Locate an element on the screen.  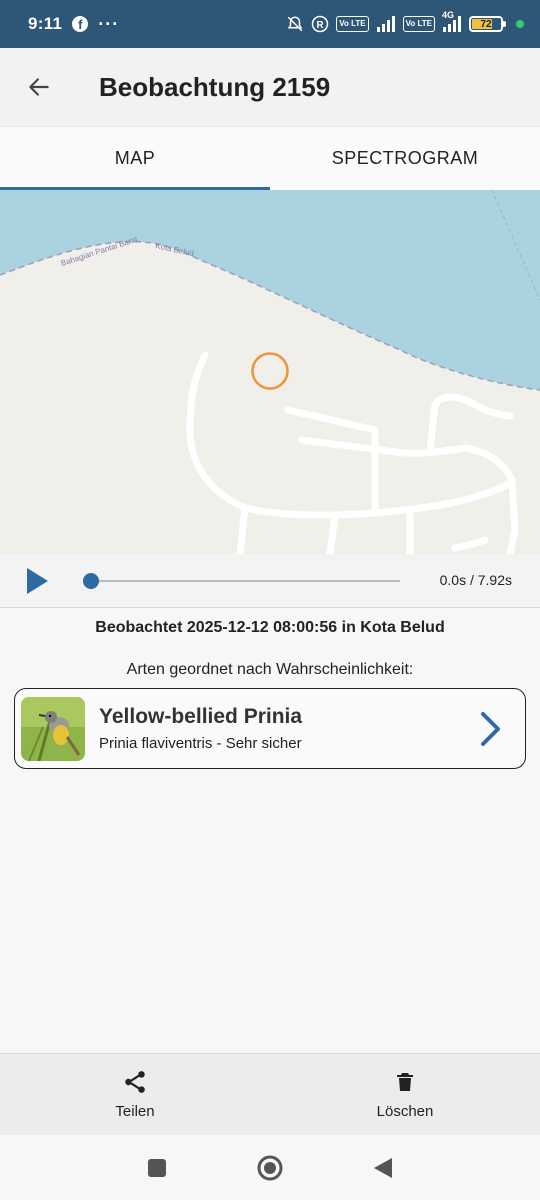
svg-text: R is located at coordinates (320, 25).